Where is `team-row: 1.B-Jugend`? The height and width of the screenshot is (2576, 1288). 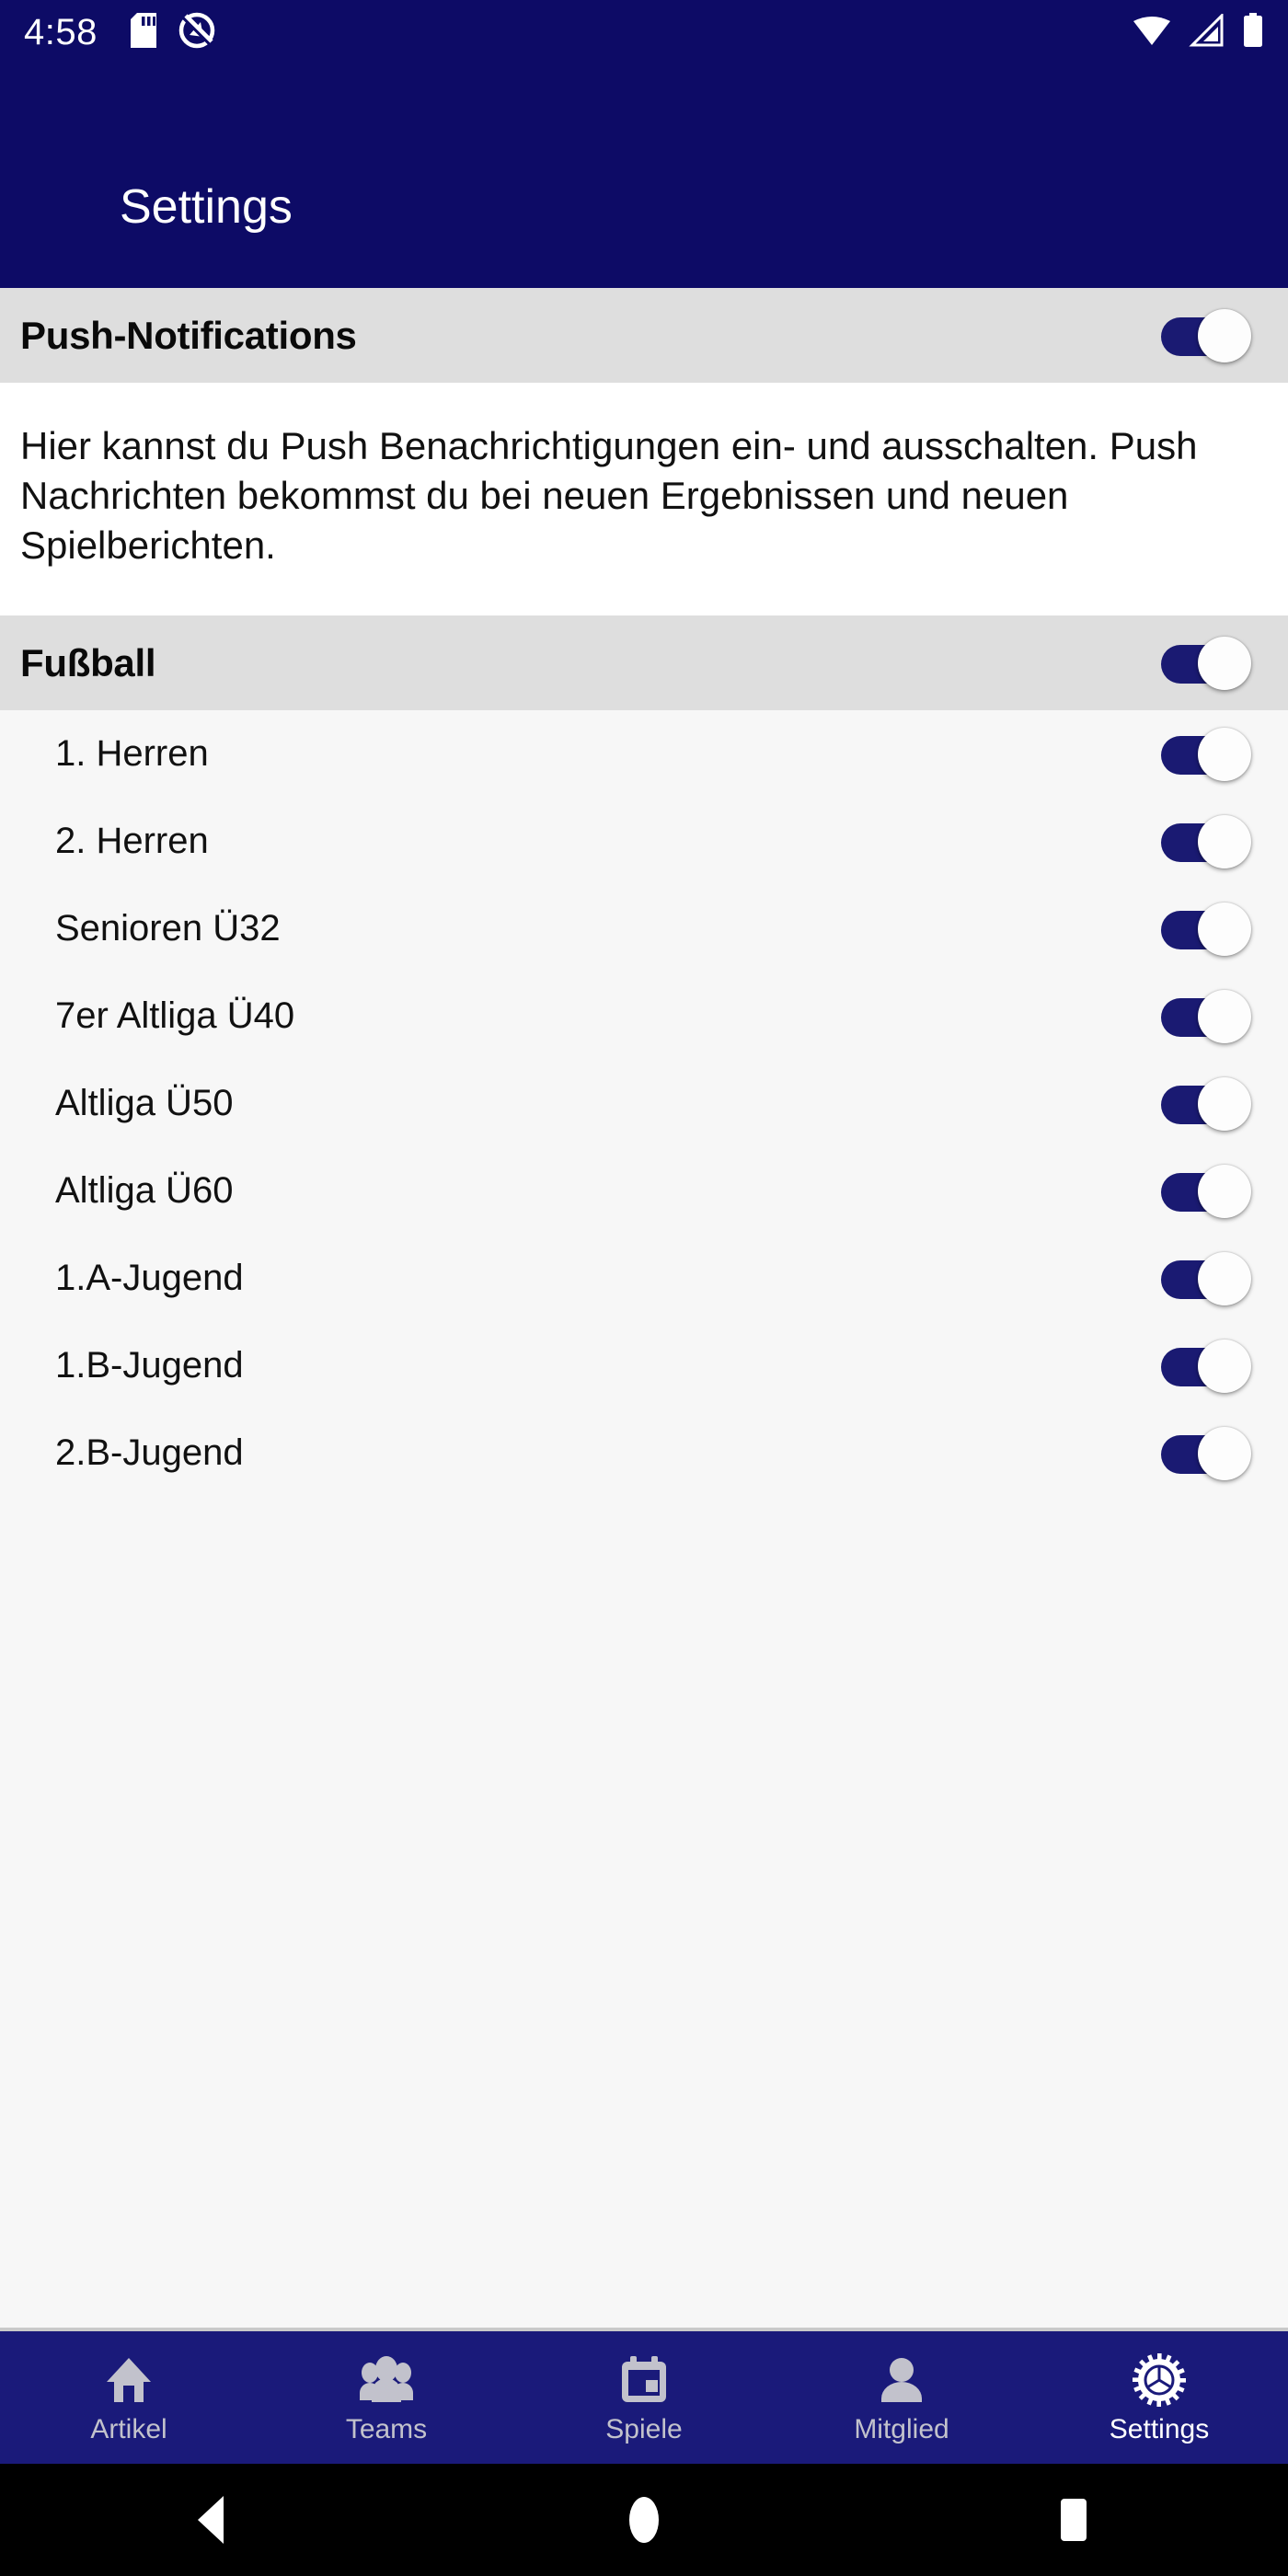
team-row: 1.B-Jugend is located at coordinates (644, 1365).